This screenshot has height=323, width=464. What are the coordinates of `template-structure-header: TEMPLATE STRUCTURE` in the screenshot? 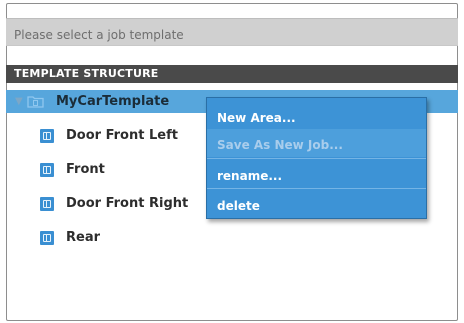 It's located at (232, 74).